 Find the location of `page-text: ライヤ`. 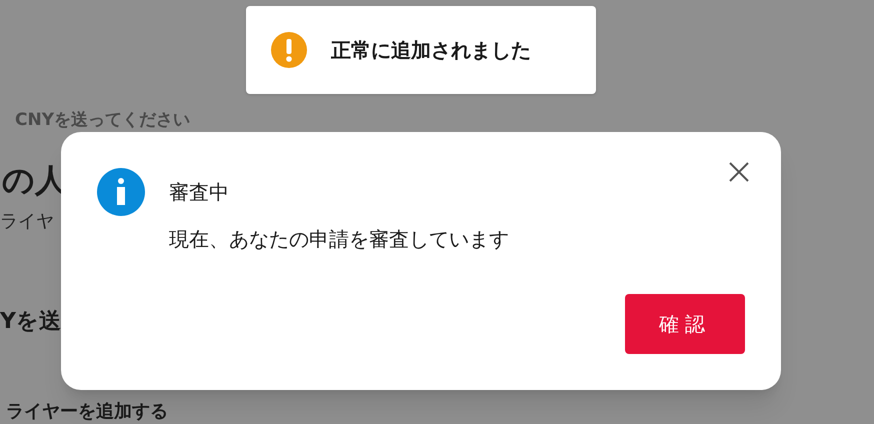

page-text: ライヤ is located at coordinates (27, 222).